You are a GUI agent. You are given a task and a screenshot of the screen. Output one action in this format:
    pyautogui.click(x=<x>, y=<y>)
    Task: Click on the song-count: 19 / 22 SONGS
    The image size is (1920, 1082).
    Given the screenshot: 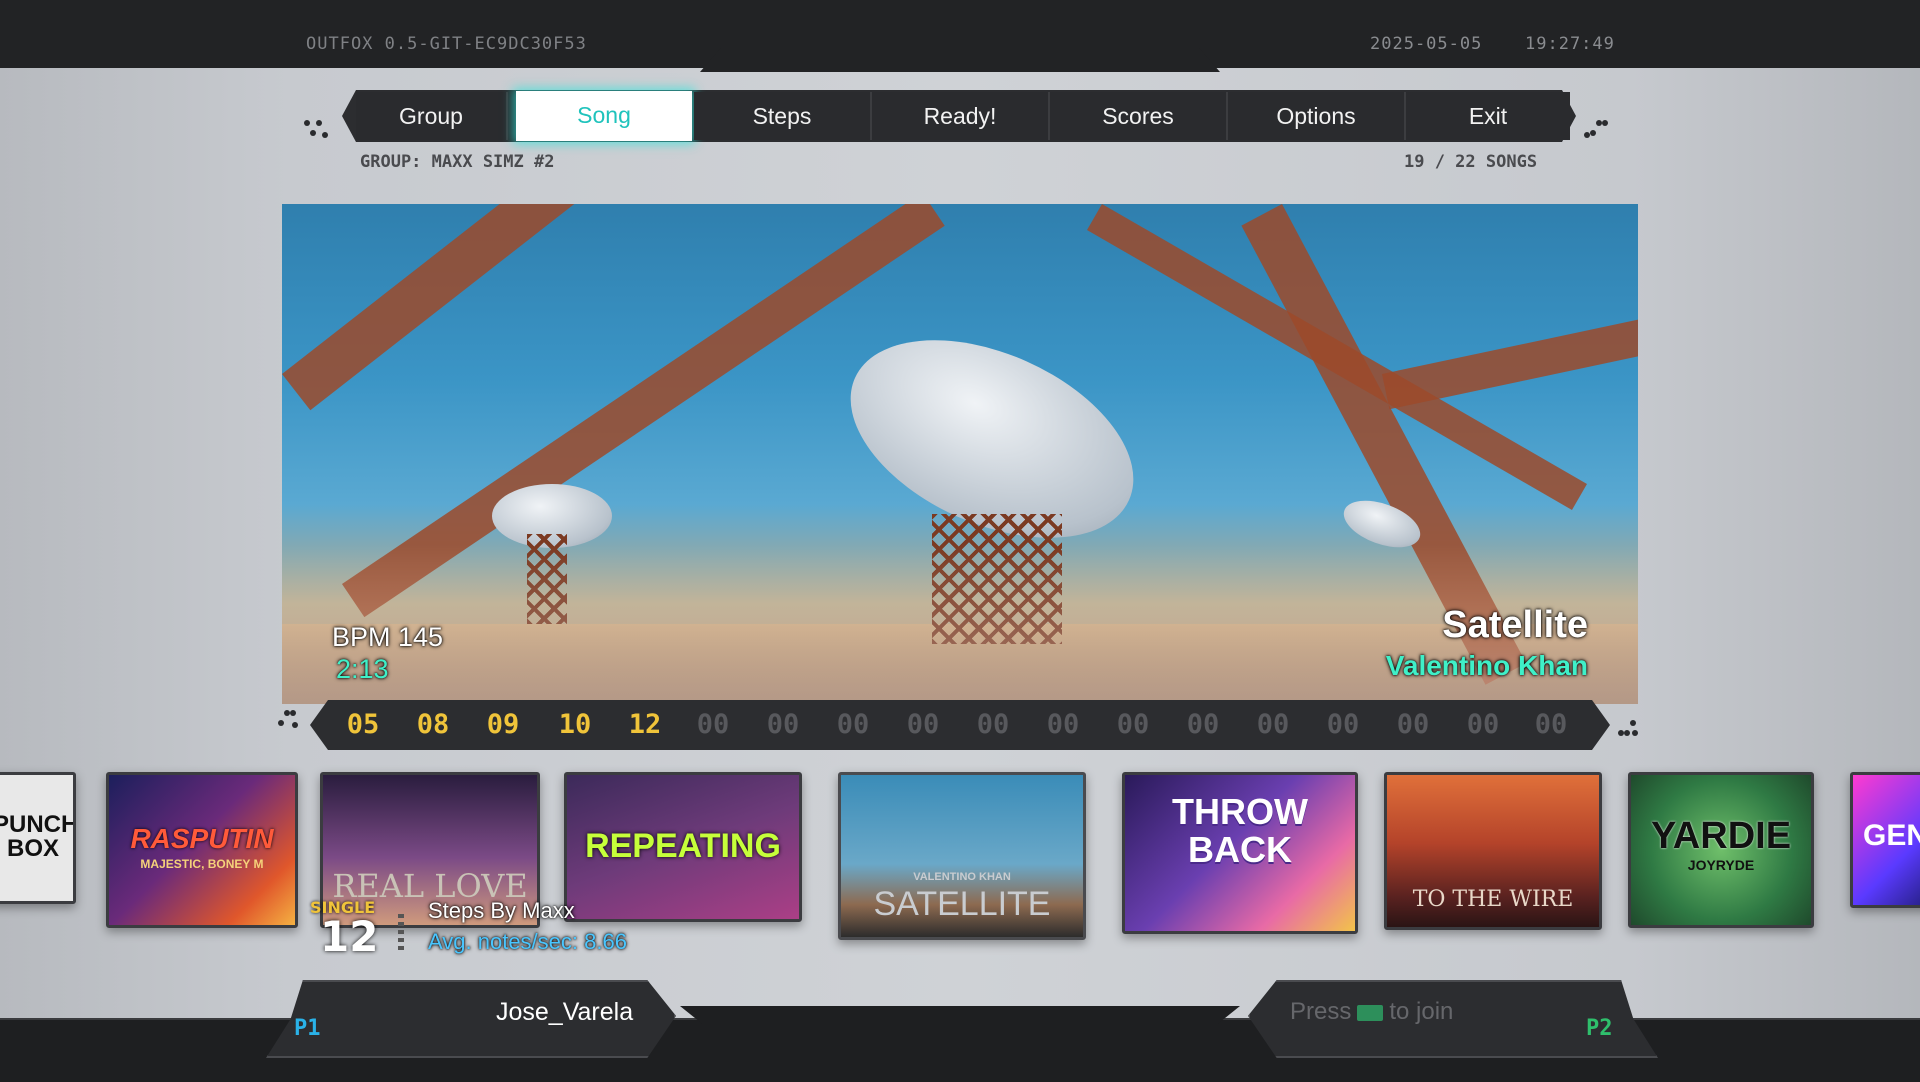 What is the action you would take?
    pyautogui.click(x=1471, y=162)
    